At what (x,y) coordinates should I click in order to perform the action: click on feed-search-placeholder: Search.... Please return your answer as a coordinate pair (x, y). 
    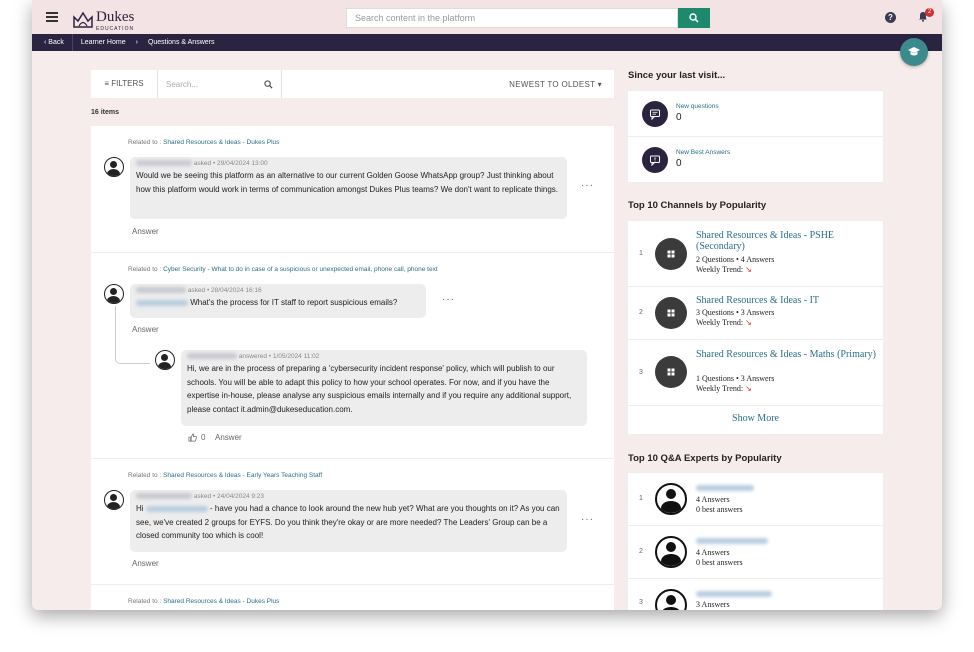
    Looking at the image, I should click on (182, 84).